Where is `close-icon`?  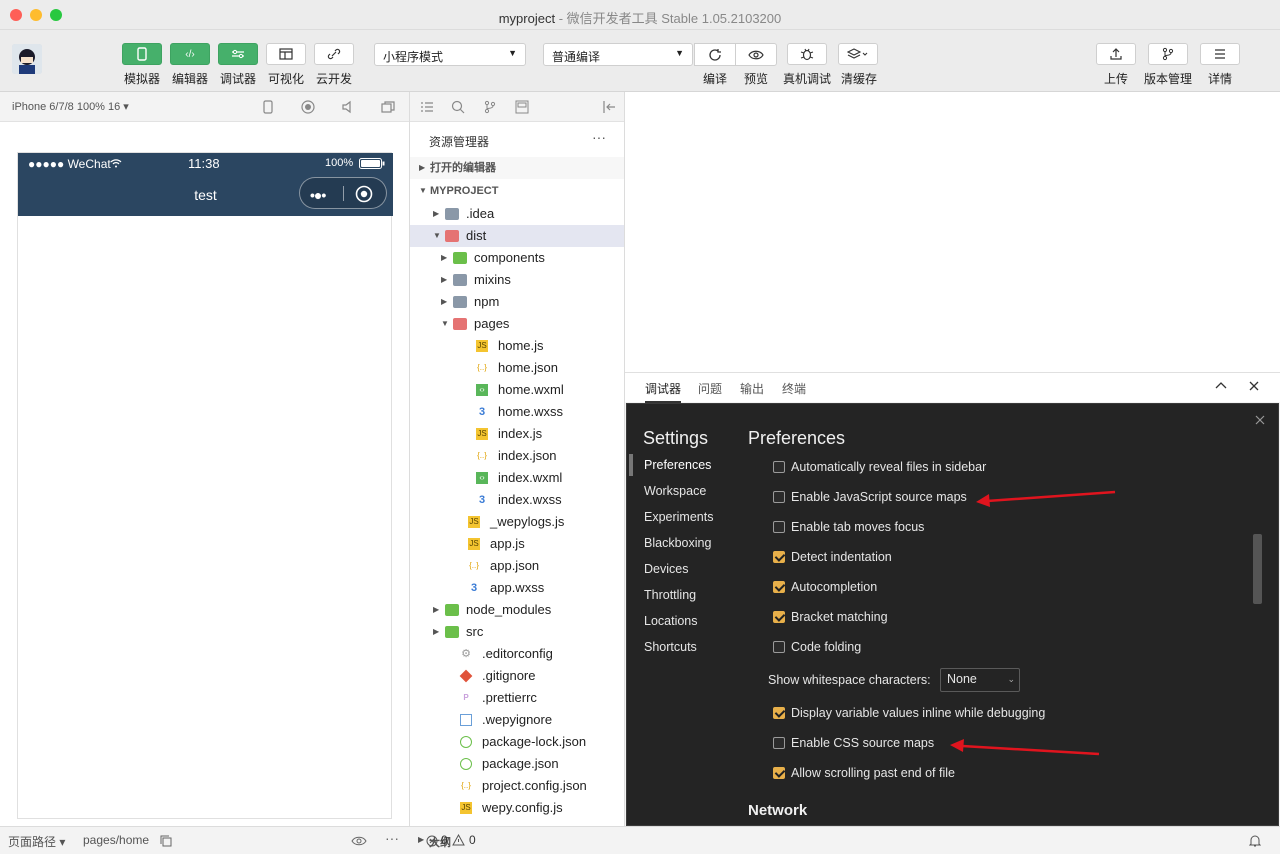 close-icon is located at coordinates (1254, 386).